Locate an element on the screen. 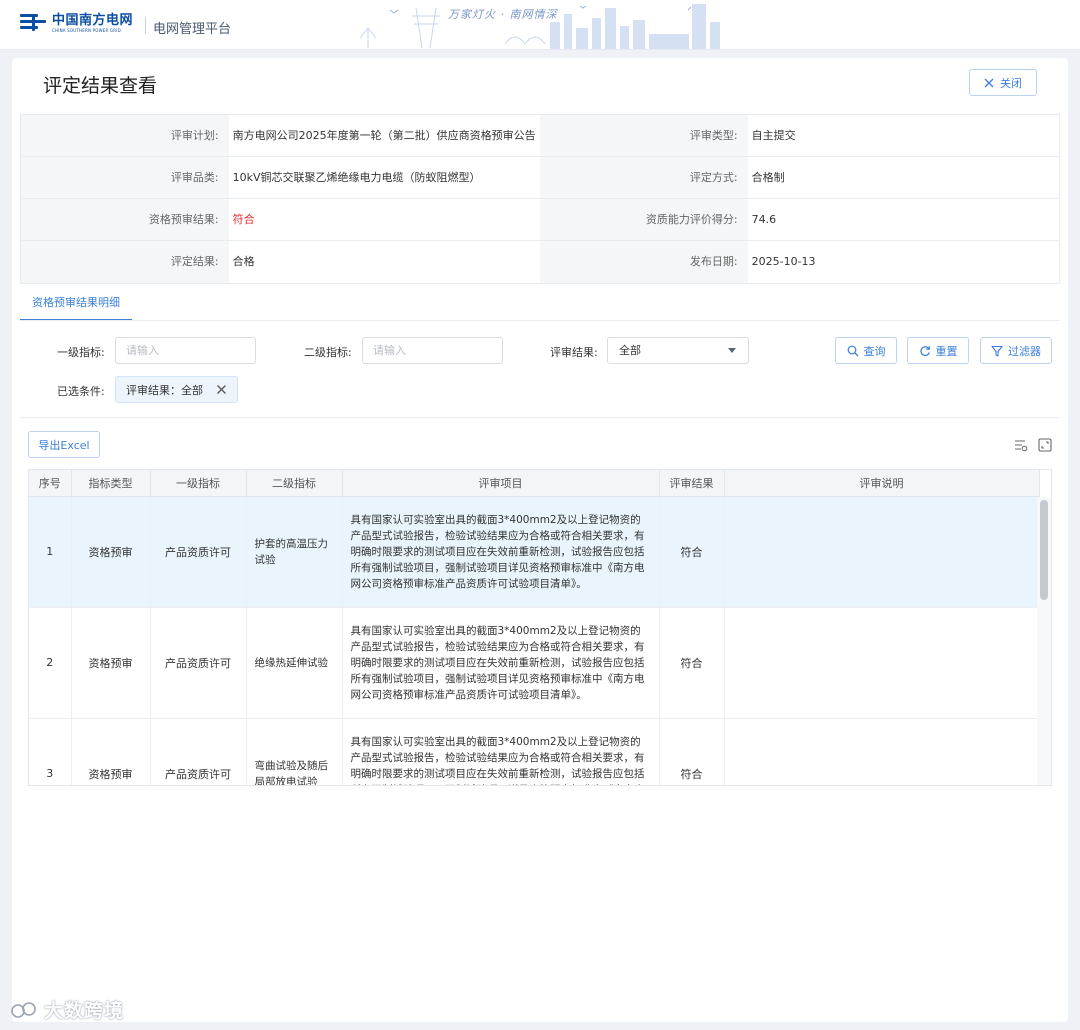 The height and width of the screenshot is (1030, 1080). cell-level2: 绝缘热延伸试验 is located at coordinates (294, 663).